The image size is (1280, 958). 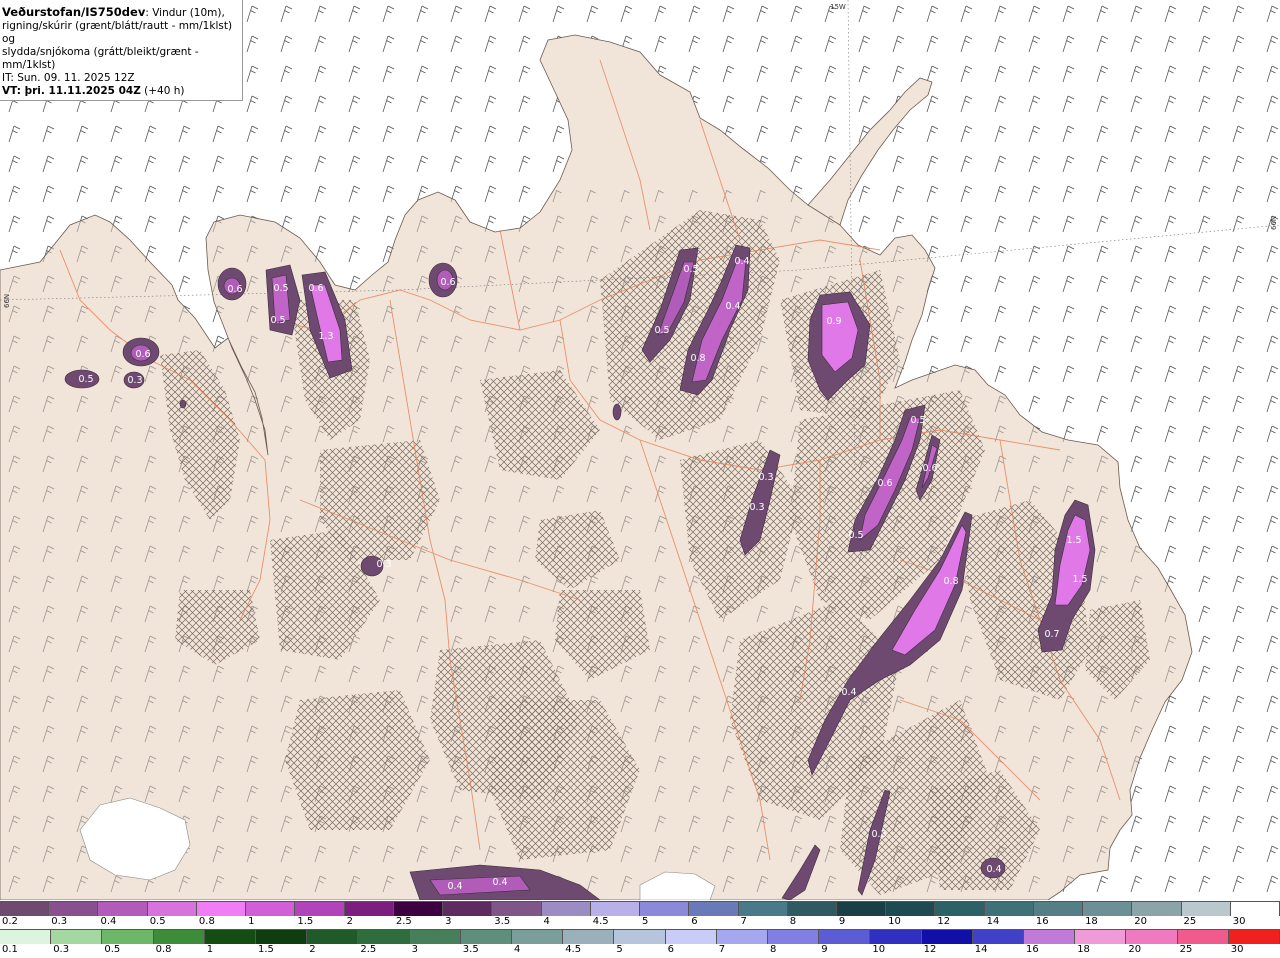 What do you see at coordinates (368, 949) in the screenshot?
I see `rain-scale-label: 2.5` at bounding box center [368, 949].